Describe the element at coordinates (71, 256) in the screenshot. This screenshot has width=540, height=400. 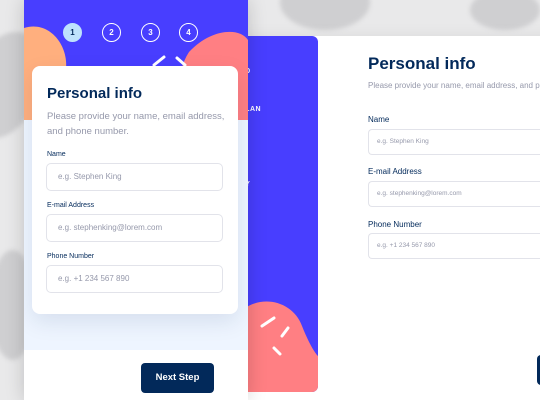
I see `phone-label: Phone Number` at that location.